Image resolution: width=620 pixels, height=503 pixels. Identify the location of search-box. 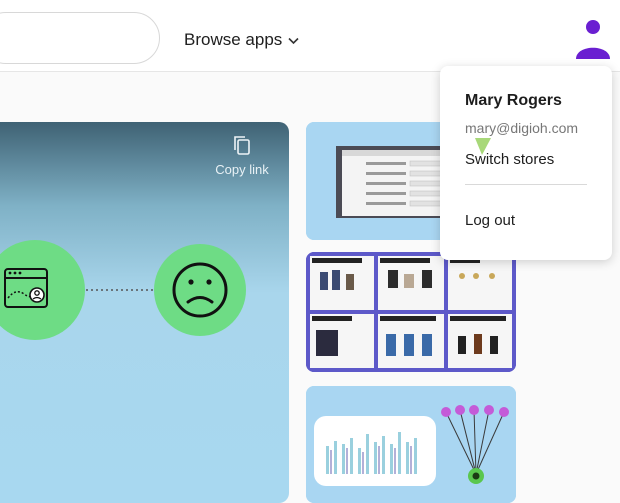
(80, 38).